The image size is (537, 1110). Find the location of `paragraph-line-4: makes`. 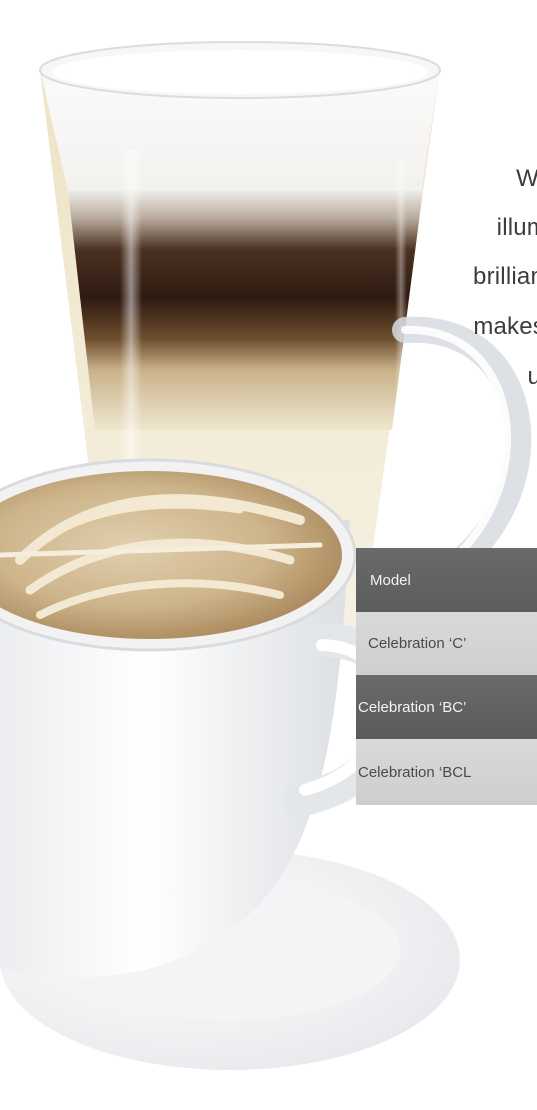

paragraph-line-4: makes is located at coordinates (505, 326).